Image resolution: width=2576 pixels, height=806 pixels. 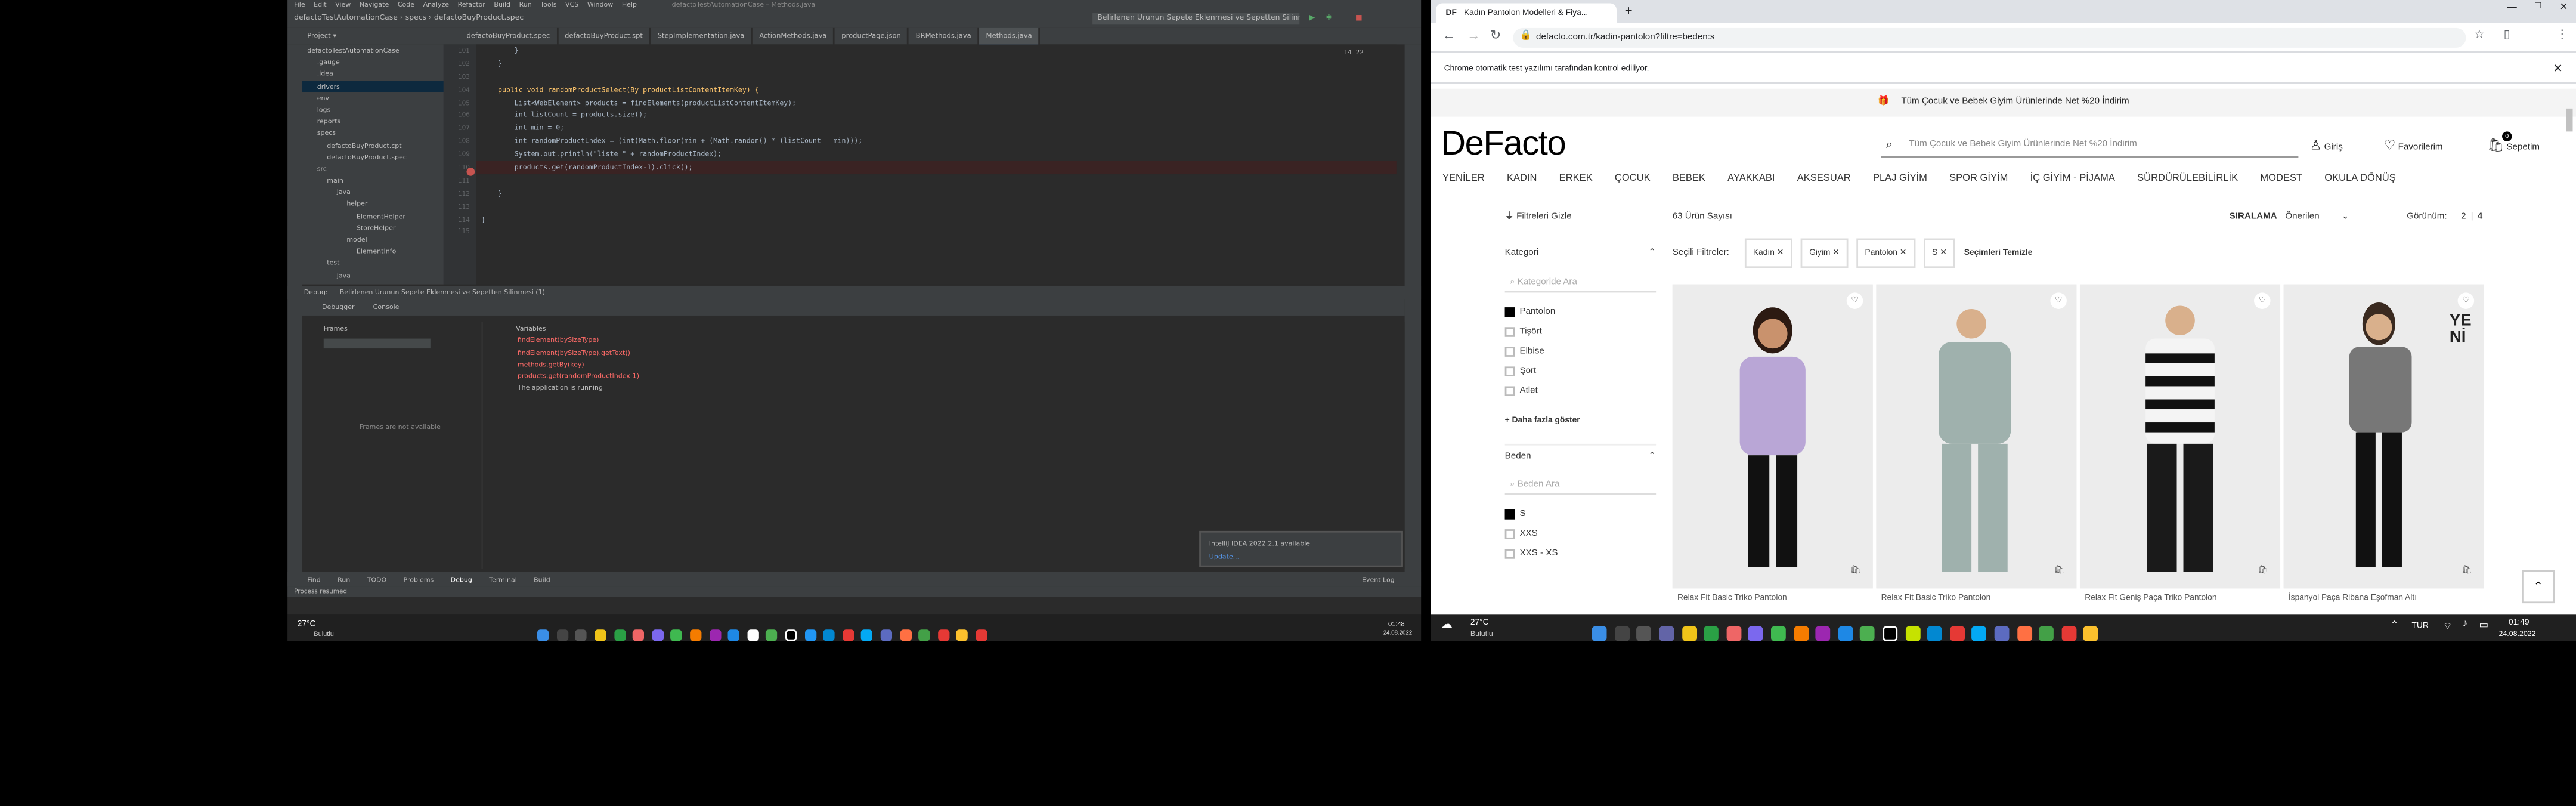 What do you see at coordinates (2465, 625) in the screenshot?
I see `volume-icon: ♪` at bounding box center [2465, 625].